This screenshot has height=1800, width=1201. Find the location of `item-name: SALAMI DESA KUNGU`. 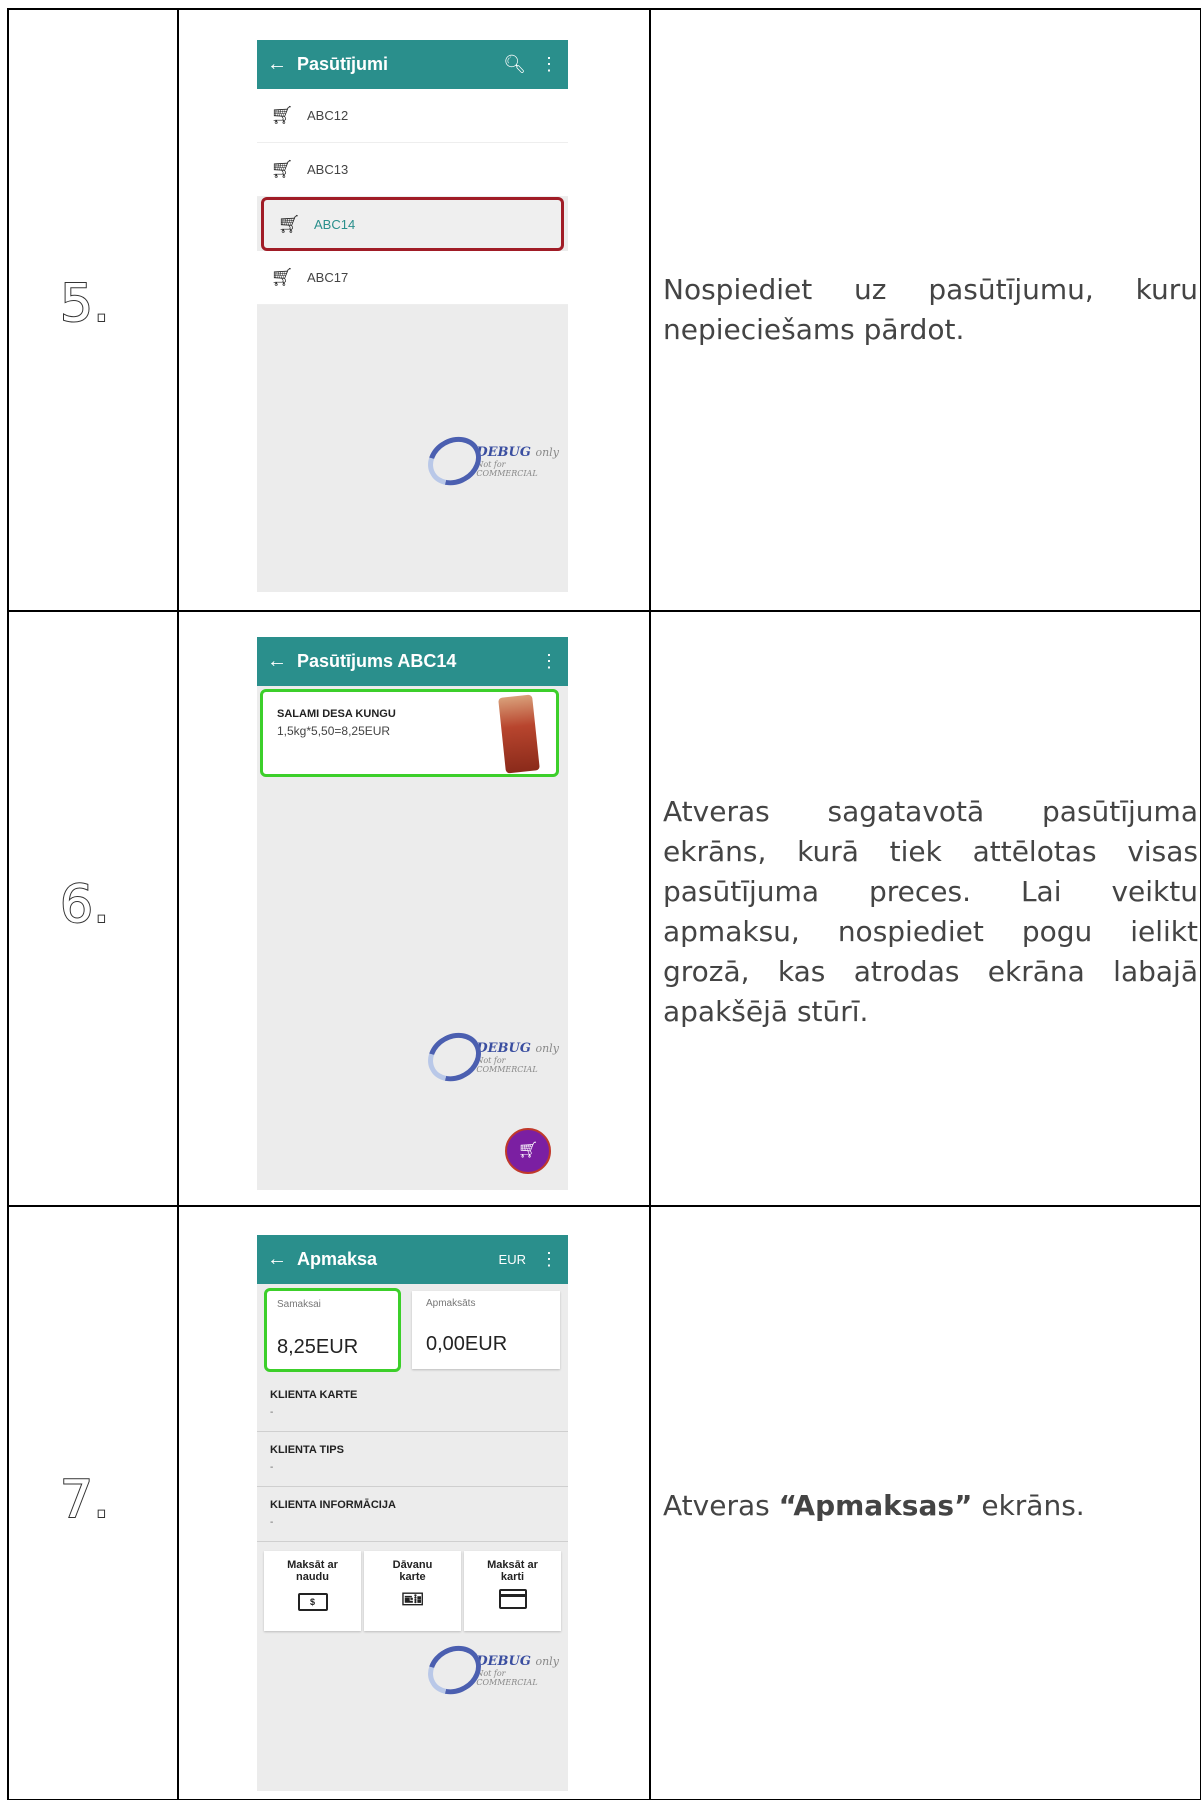

item-name: SALAMI DESA KUNGU is located at coordinates (336, 714).